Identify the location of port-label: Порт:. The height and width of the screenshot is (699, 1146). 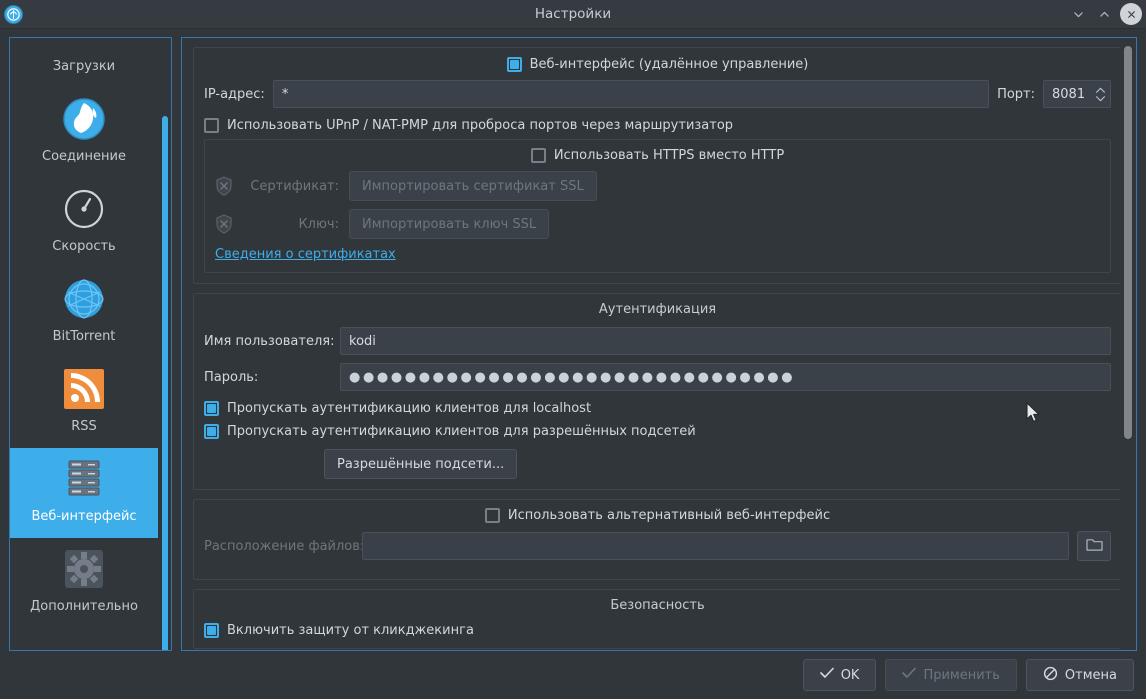
(1016, 94).